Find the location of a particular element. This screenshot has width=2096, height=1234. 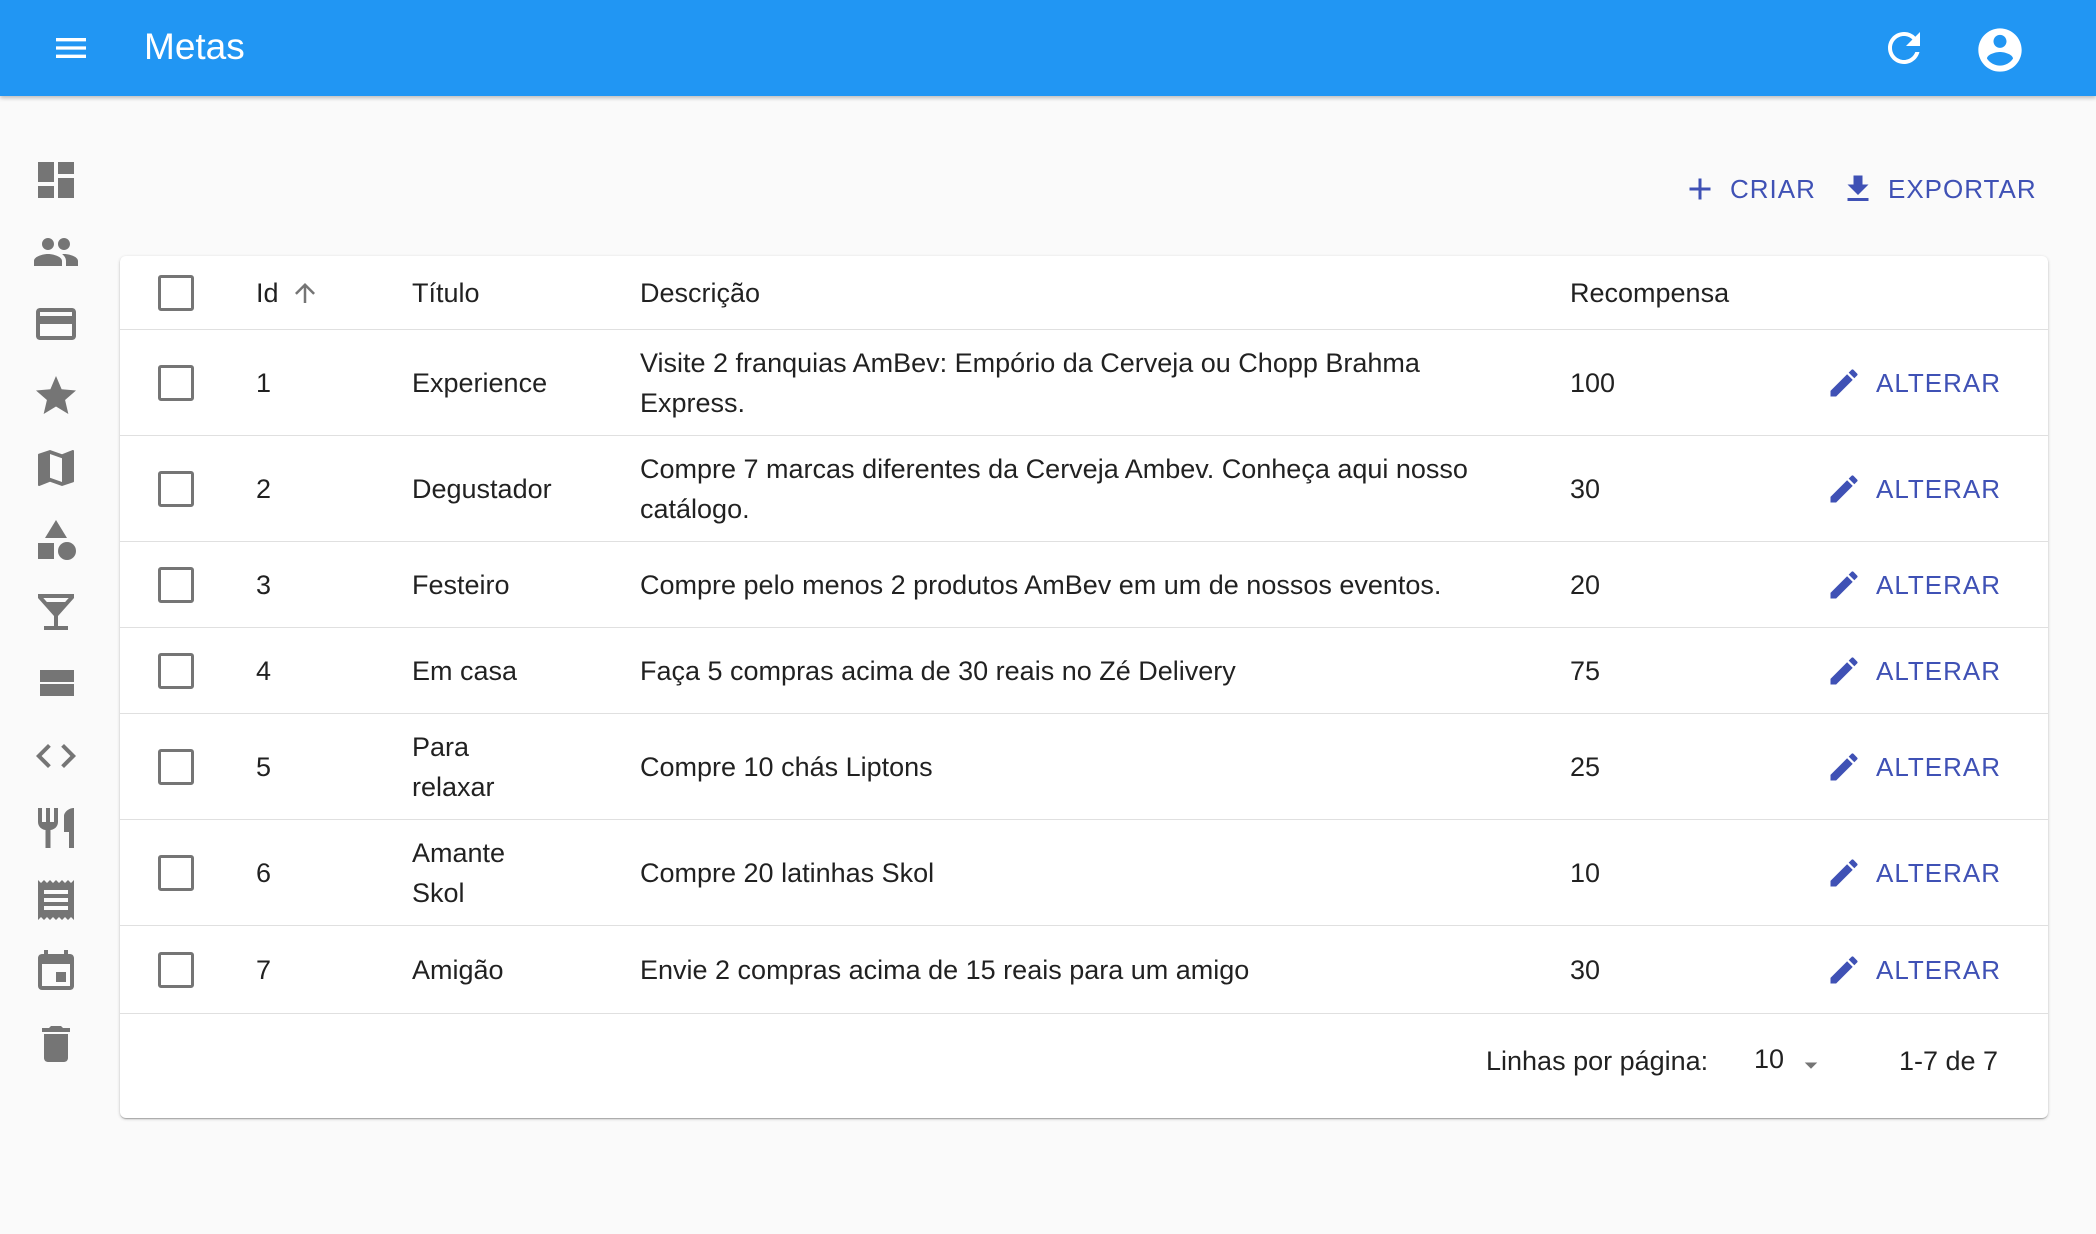

sidebar is located at coordinates (56, 665).